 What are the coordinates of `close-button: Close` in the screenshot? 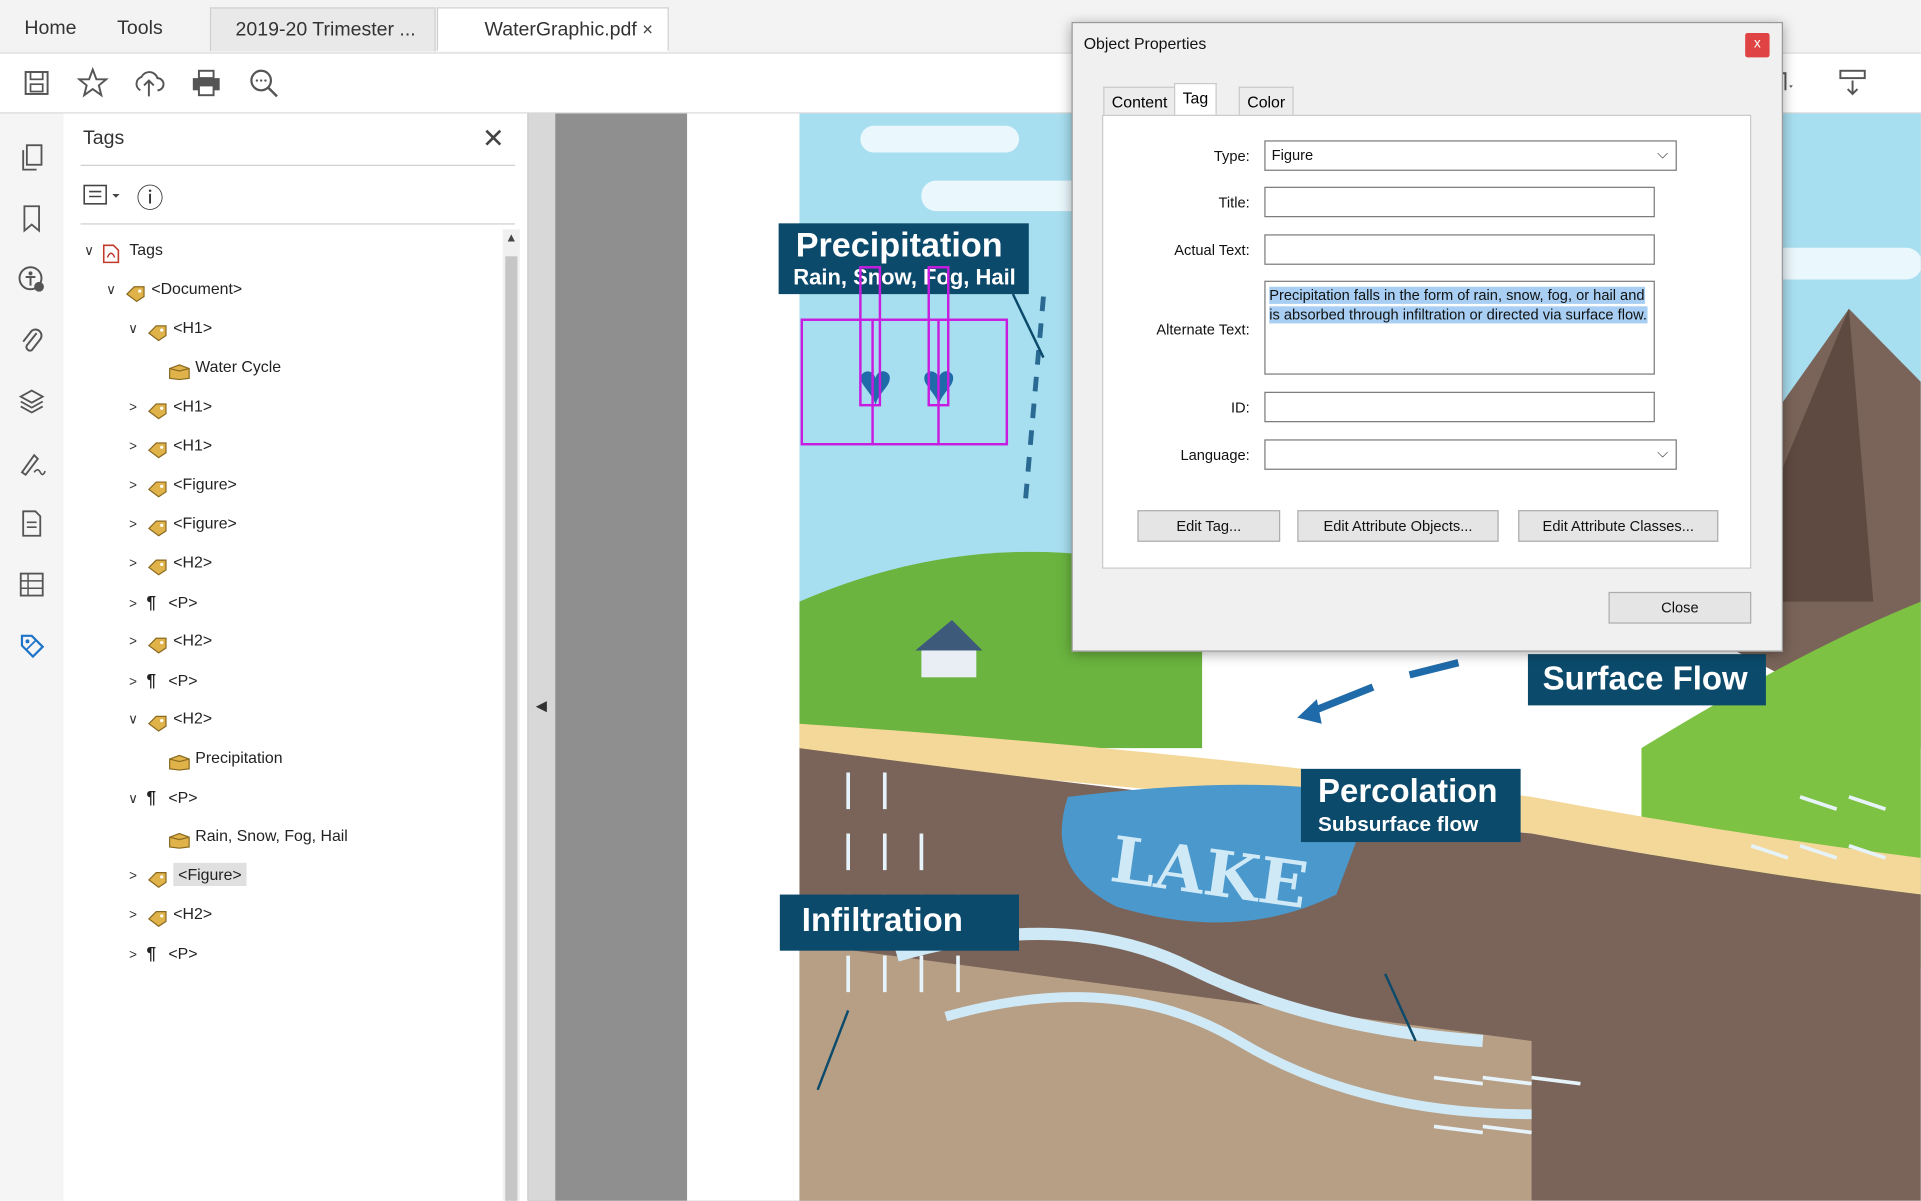 It's located at (1680, 607).